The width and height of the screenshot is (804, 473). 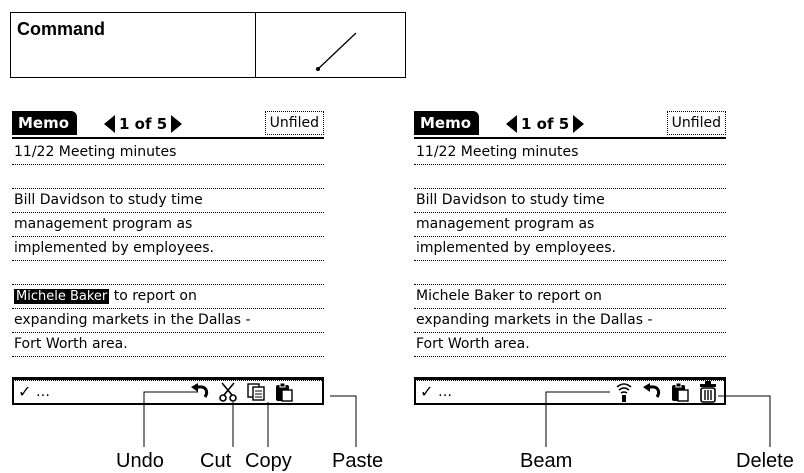 What do you see at coordinates (133, 45) in the screenshot?
I see `command-label: Command` at bounding box center [133, 45].